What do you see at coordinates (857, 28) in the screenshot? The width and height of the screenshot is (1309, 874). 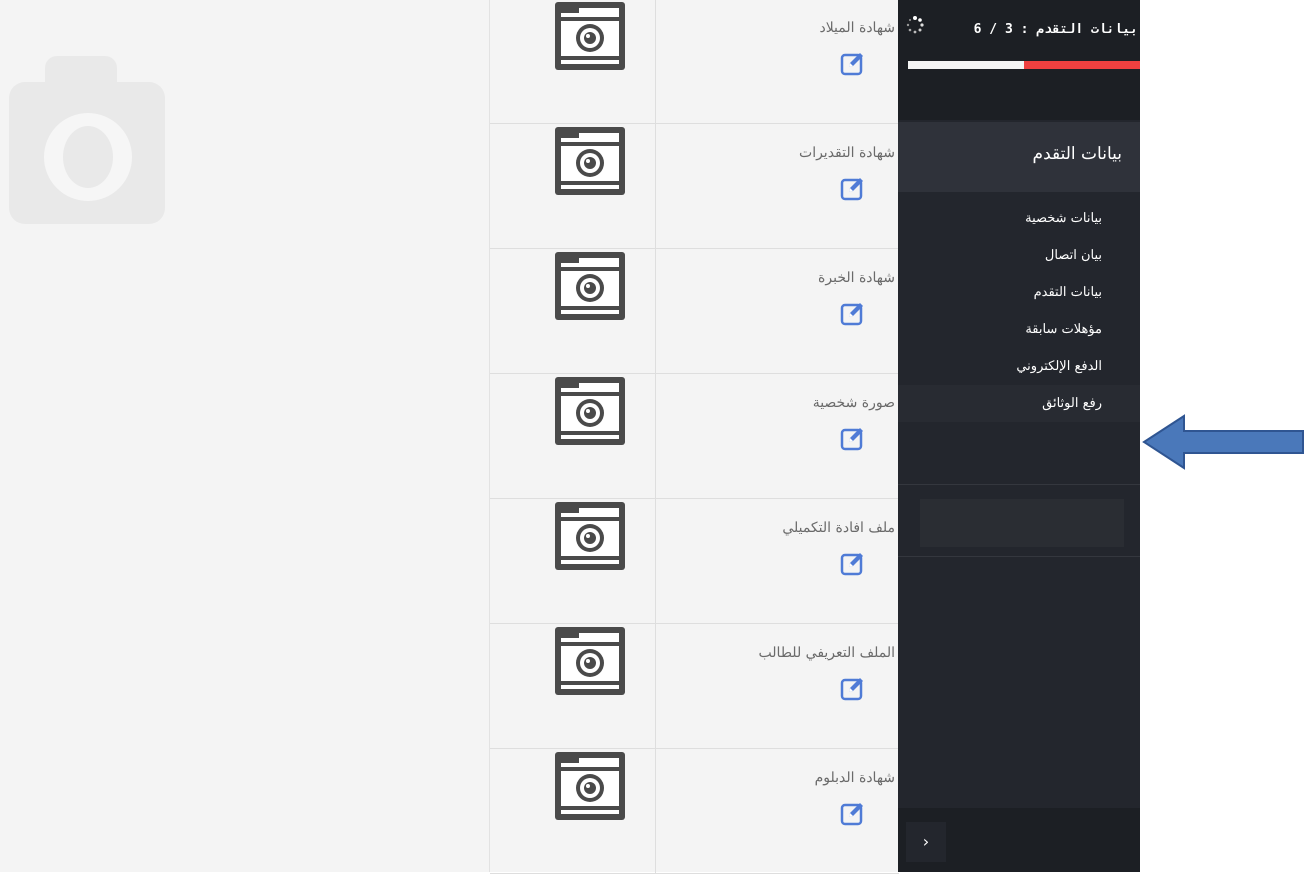 I see `document-label: شهادة الميلاد` at bounding box center [857, 28].